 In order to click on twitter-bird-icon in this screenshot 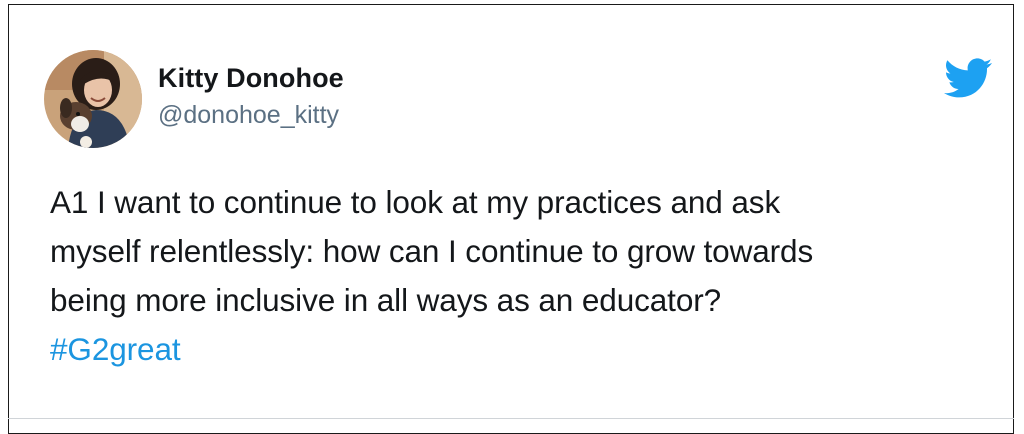, I will do `click(968, 79)`.